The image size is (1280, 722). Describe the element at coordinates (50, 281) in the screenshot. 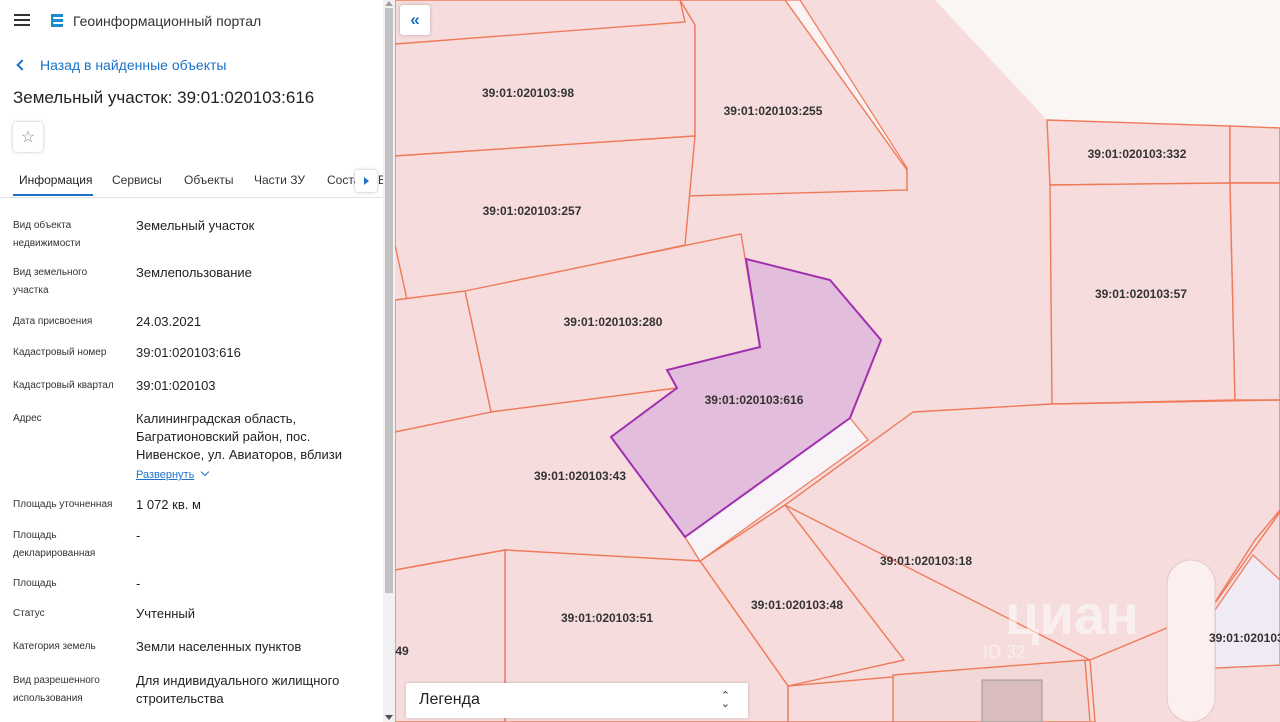

I see `info-label: Вид земельного участка` at that location.